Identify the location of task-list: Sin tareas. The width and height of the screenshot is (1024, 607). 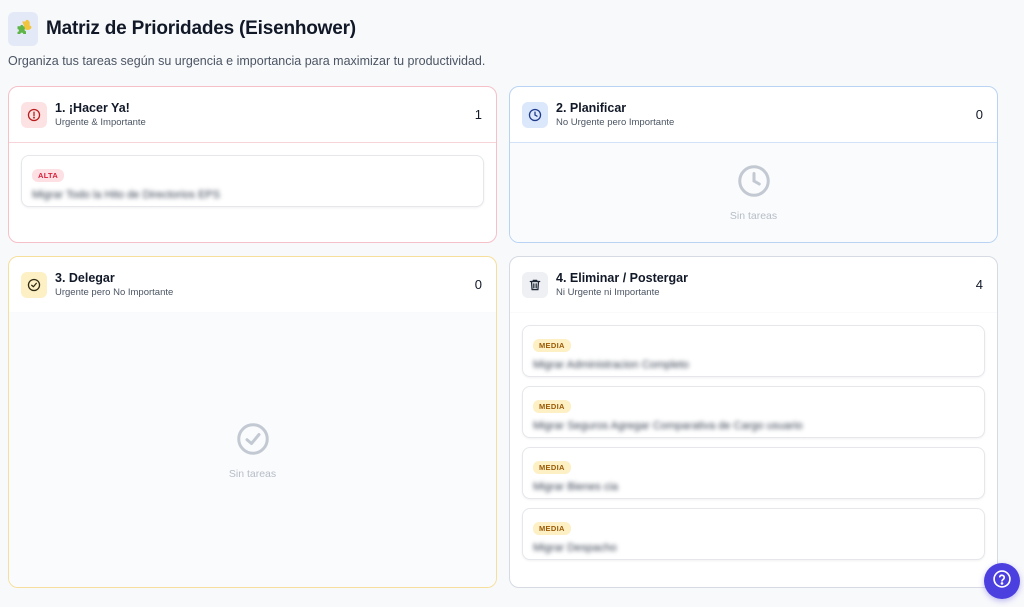
(753, 192).